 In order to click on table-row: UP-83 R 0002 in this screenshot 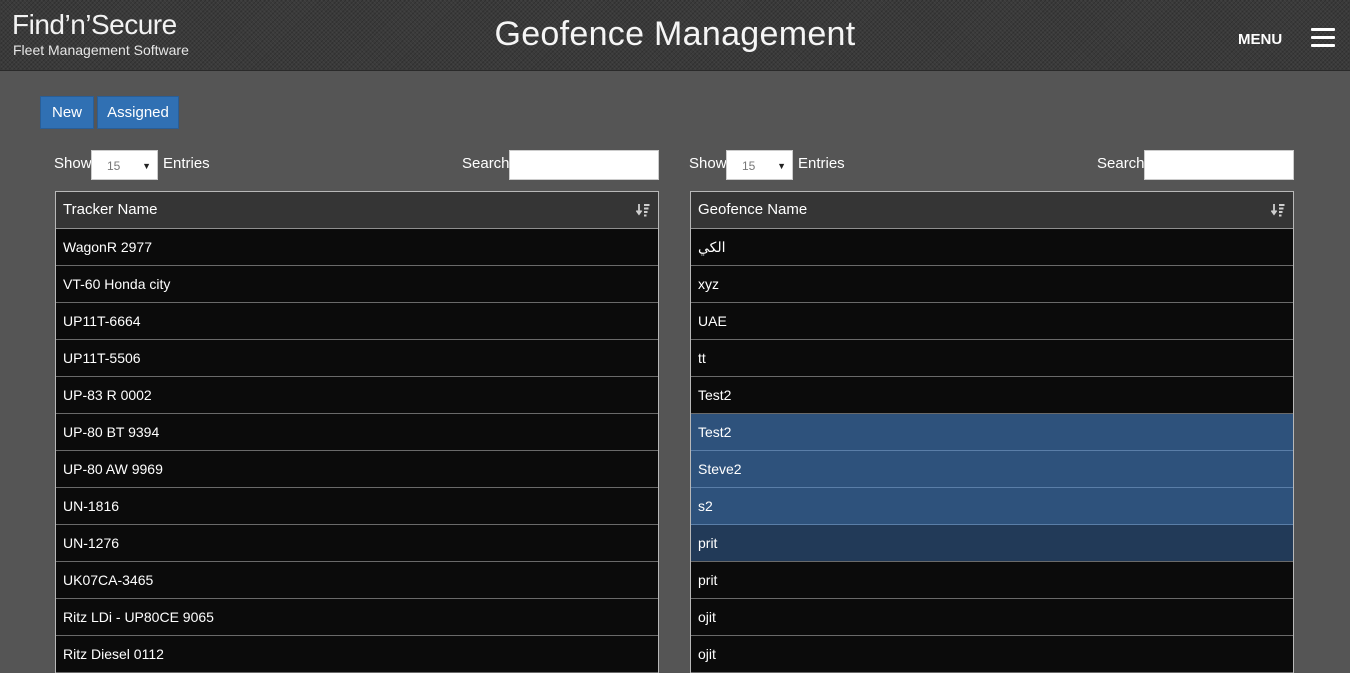, I will do `click(357, 395)`.